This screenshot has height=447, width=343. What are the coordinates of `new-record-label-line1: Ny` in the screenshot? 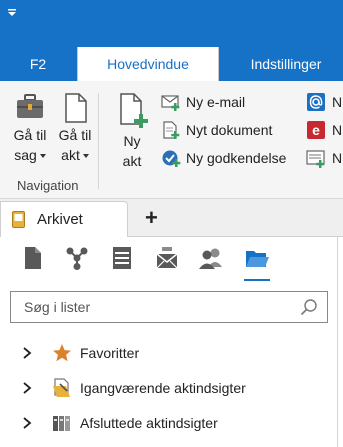 It's located at (132, 141).